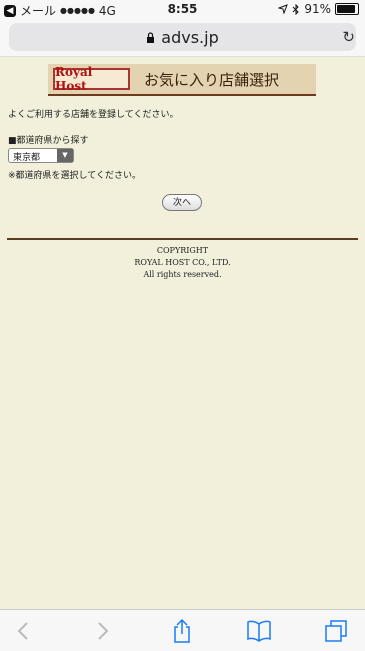  I want to click on copyright-line1: COPYRIGHT, so click(182, 250).